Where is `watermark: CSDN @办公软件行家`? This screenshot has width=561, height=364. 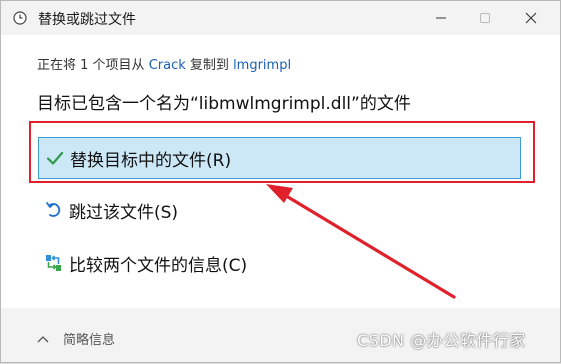
watermark: CSDN @办公软件行家 is located at coordinates (441, 340).